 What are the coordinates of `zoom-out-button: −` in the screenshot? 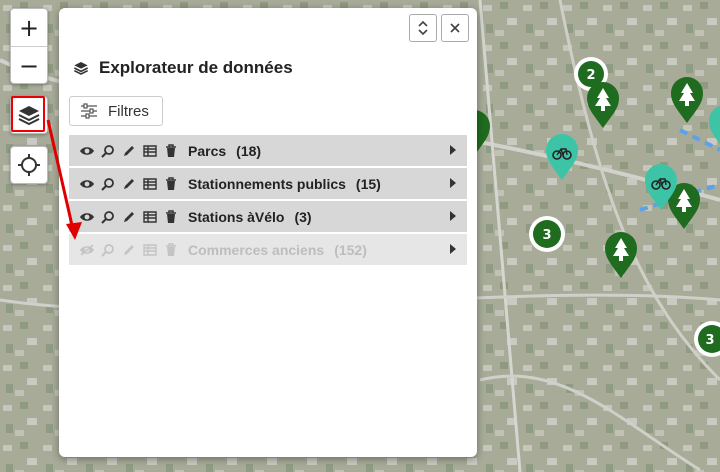 It's located at (29, 65).